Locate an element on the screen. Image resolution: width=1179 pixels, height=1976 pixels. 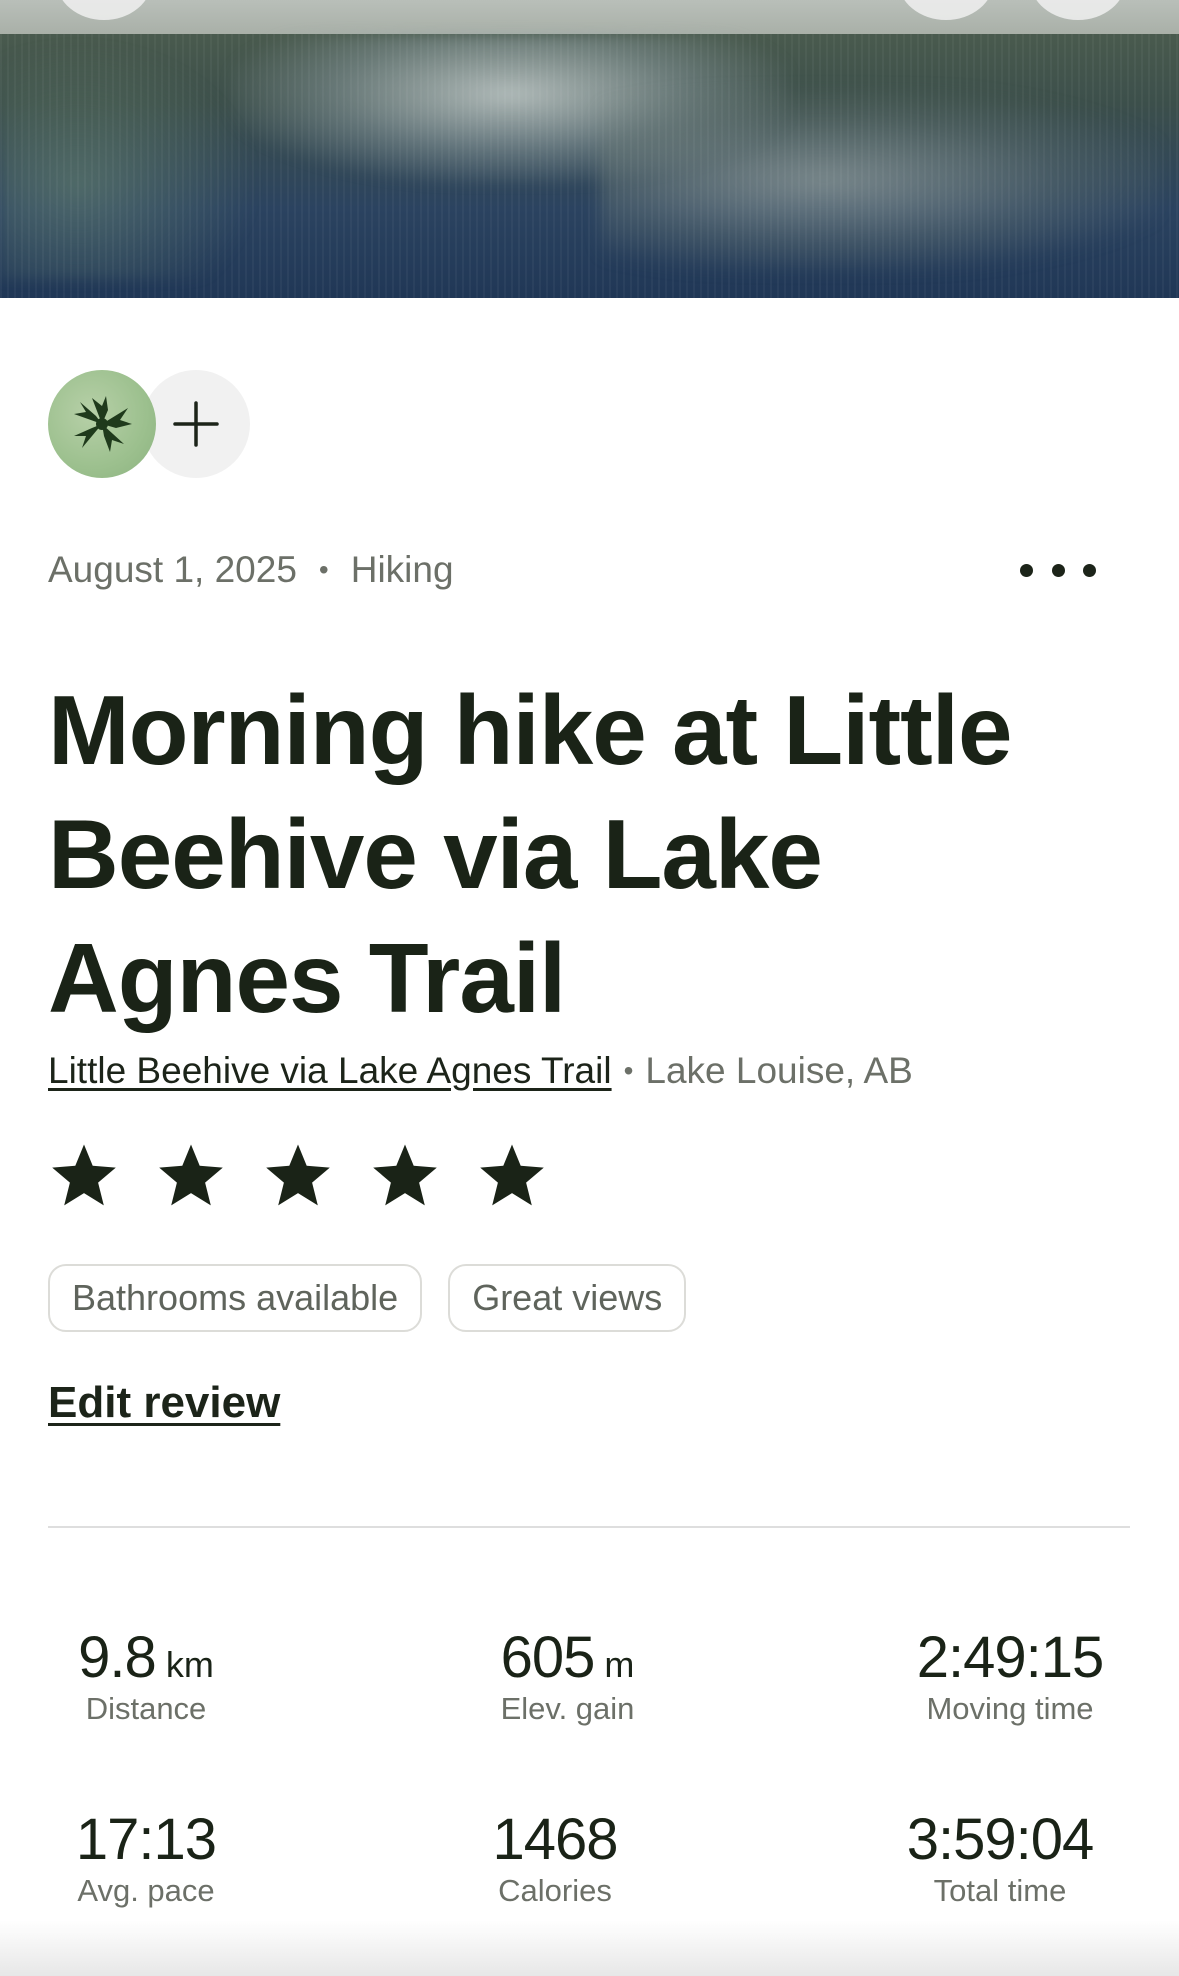
more-horizontal-icon is located at coordinates (1026, 570).